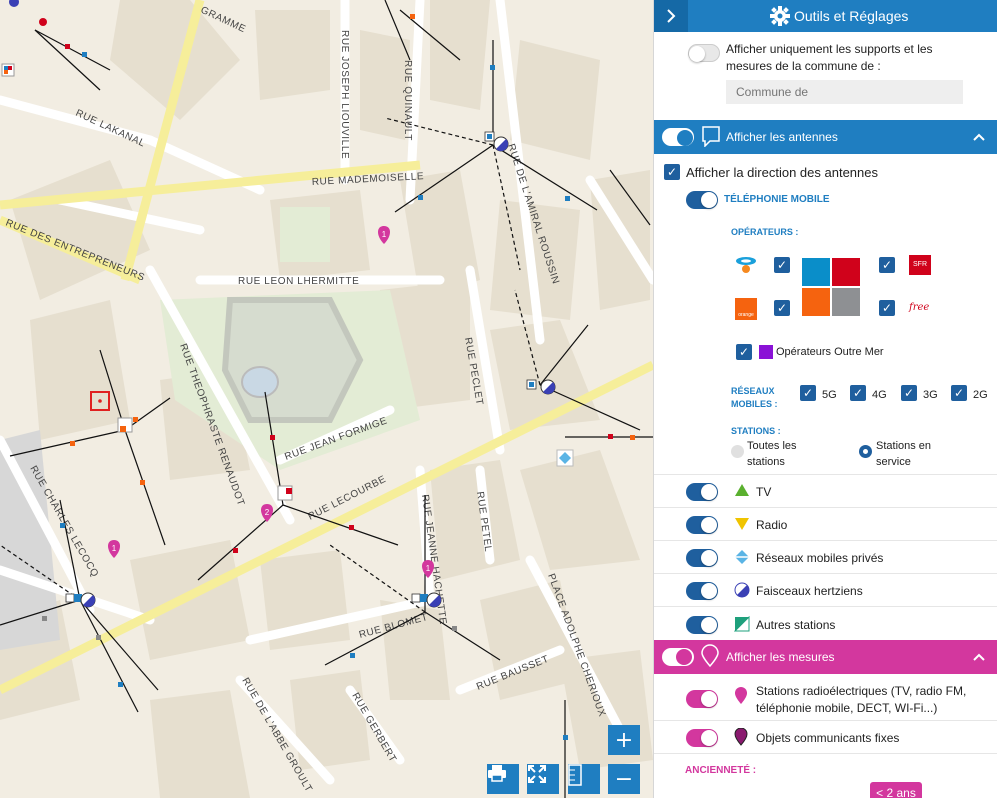  What do you see at coordinates (828, 738) in the screenshot?
I see `measure-connected-objects-label: Objets communicants fixes` at bounding box center [828, 738].